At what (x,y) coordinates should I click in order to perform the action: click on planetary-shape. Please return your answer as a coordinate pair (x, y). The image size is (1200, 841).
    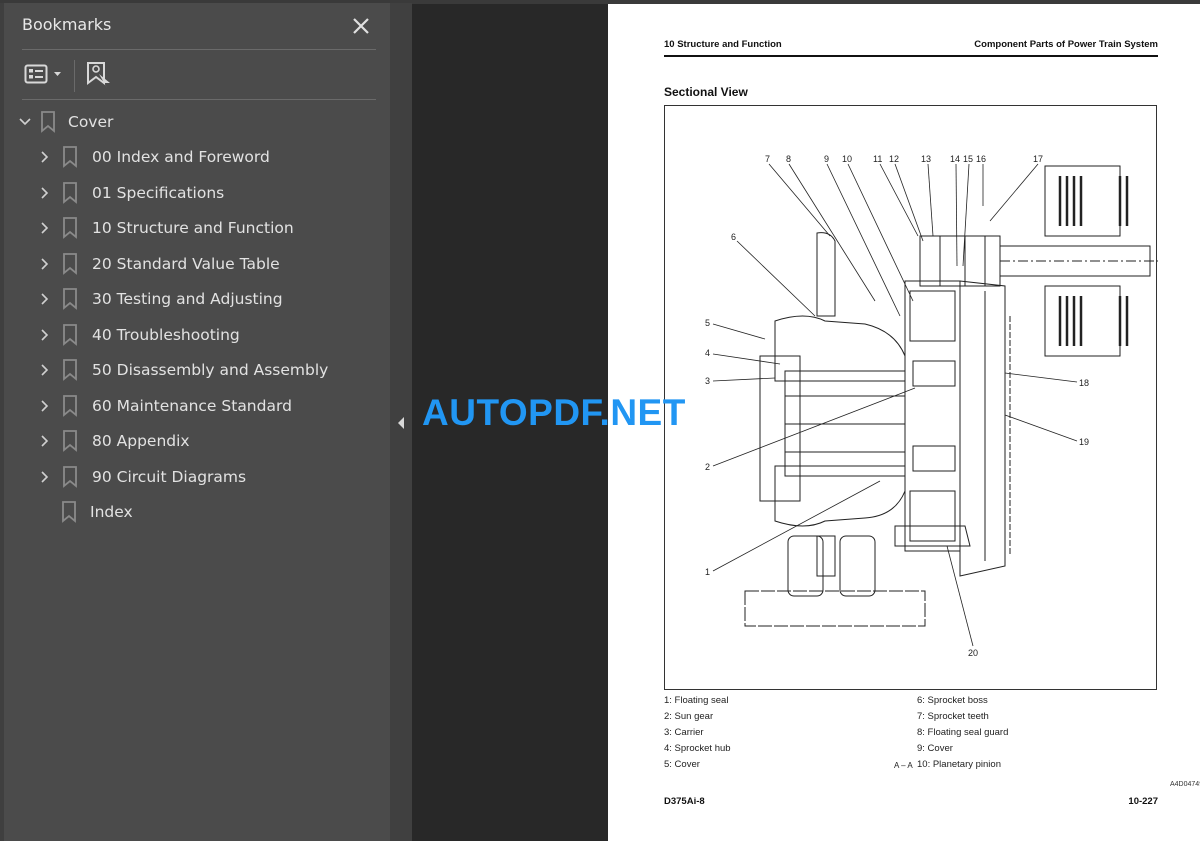
    Looking at the image, I should click on (932, 416).